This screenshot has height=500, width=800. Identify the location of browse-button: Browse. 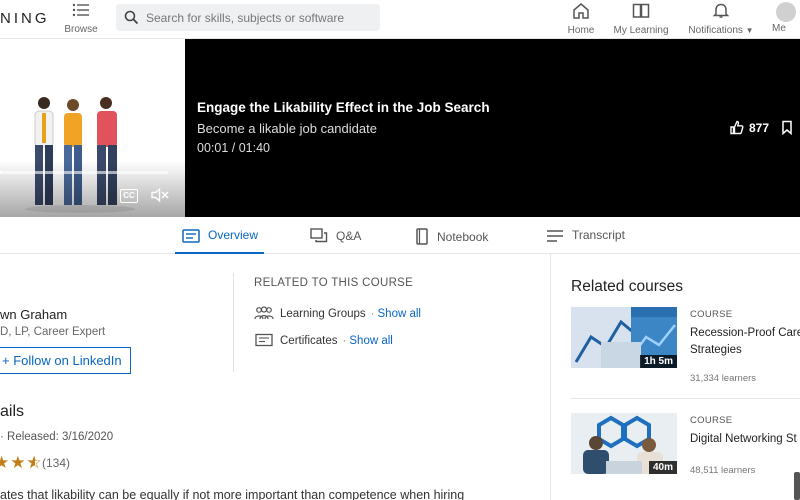
(81, 18).